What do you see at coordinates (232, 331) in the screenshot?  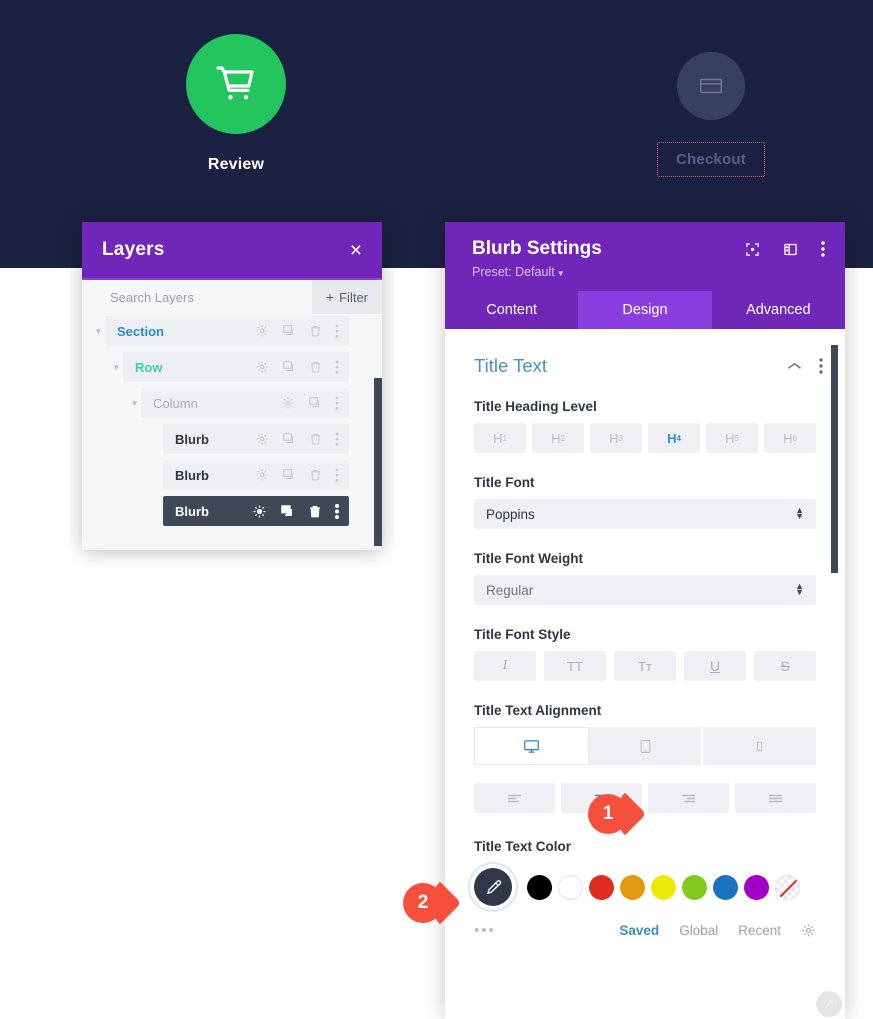 I see `layer-row-section: ▼ Section` at bounding box center [232, 331].